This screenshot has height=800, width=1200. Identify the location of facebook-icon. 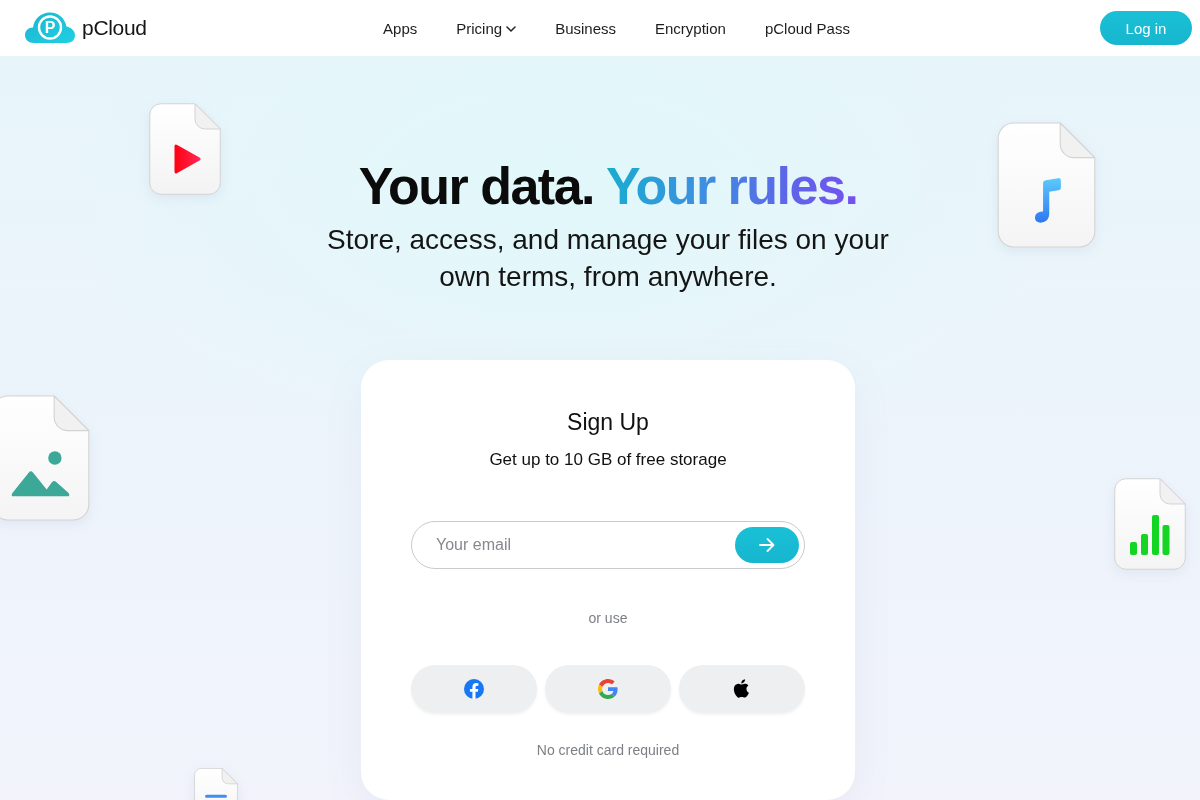
(474, 689).